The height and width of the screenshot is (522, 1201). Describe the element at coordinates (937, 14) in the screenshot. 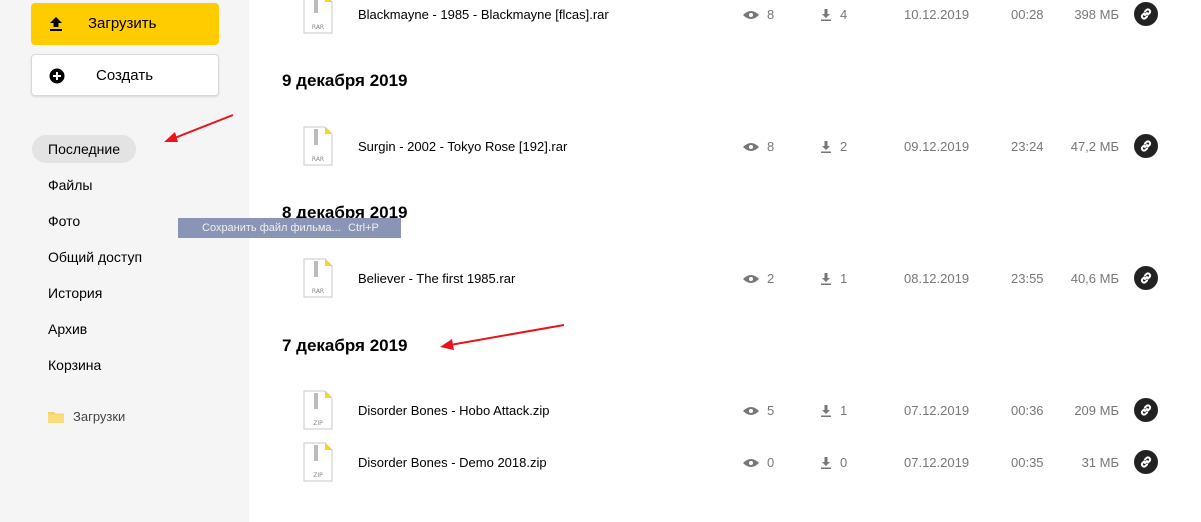

I see `file-date: 10.12.2019` at that location.